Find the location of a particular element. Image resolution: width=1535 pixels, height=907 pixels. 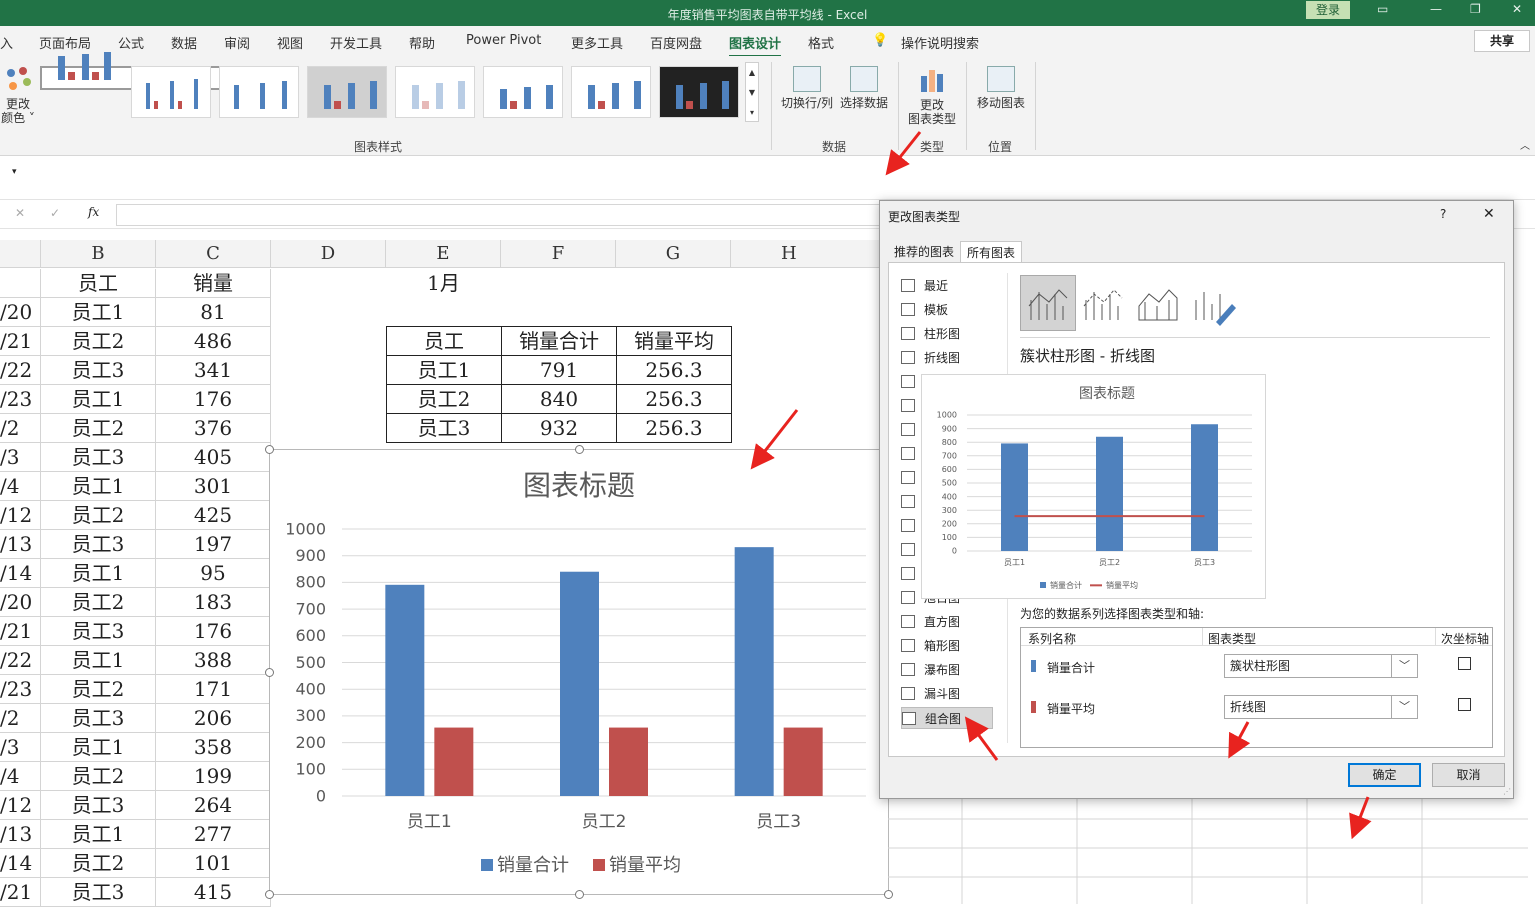

cell-a: /22 is located at coordinates (20, 370).